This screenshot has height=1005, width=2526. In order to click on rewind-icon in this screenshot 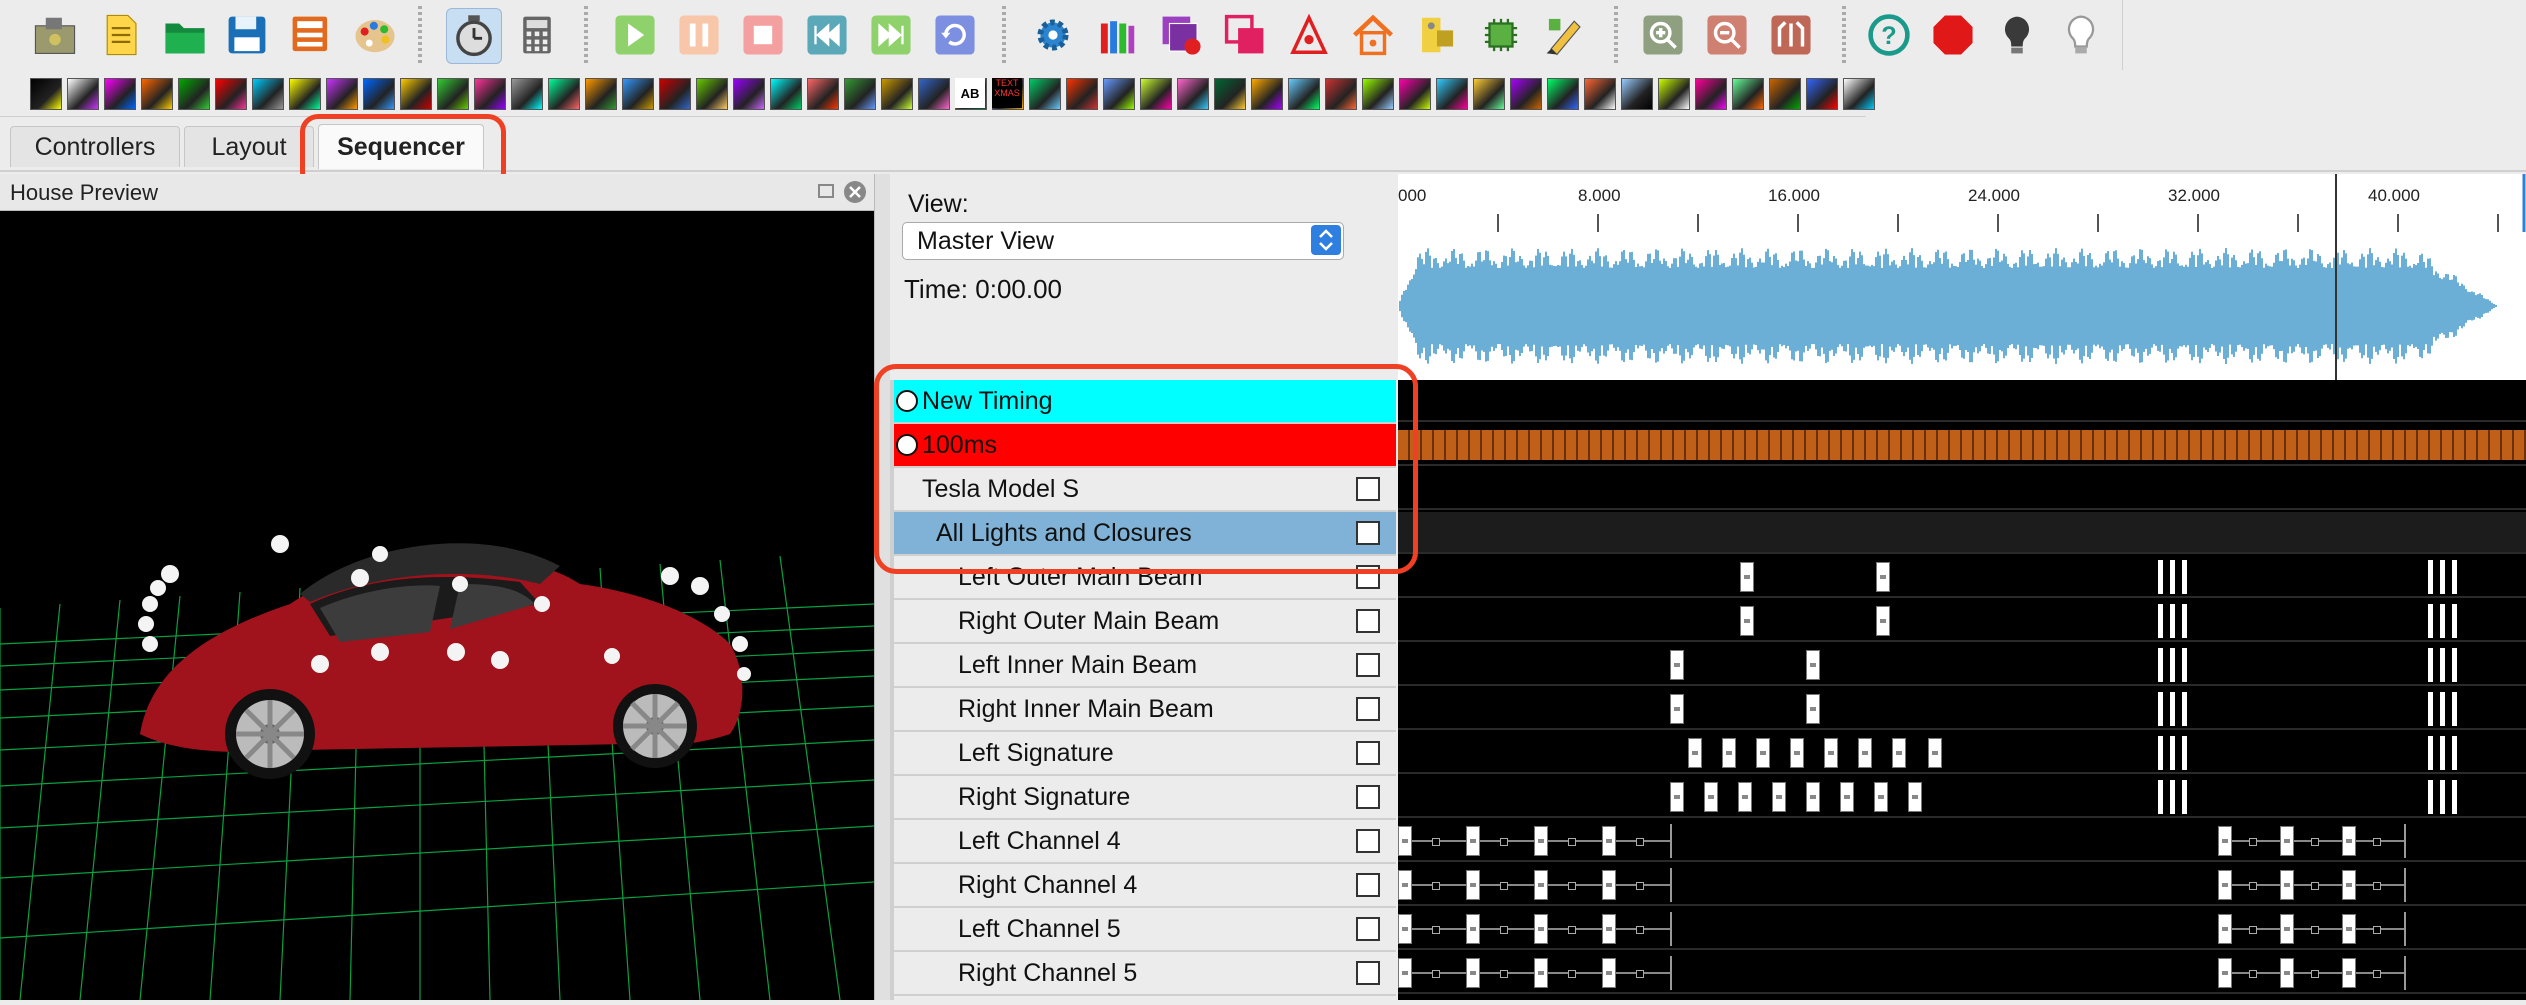, I will do `click(827, 35)`.